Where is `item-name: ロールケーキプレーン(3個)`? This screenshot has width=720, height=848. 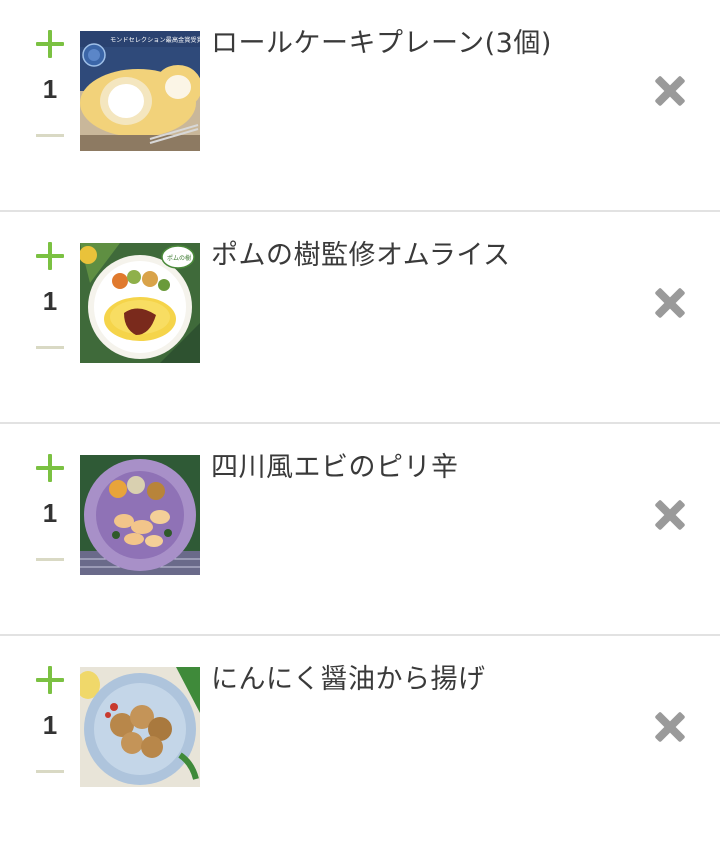
item-name: ロールケーキプレーン(3個) is located at coordinates (411, 44).